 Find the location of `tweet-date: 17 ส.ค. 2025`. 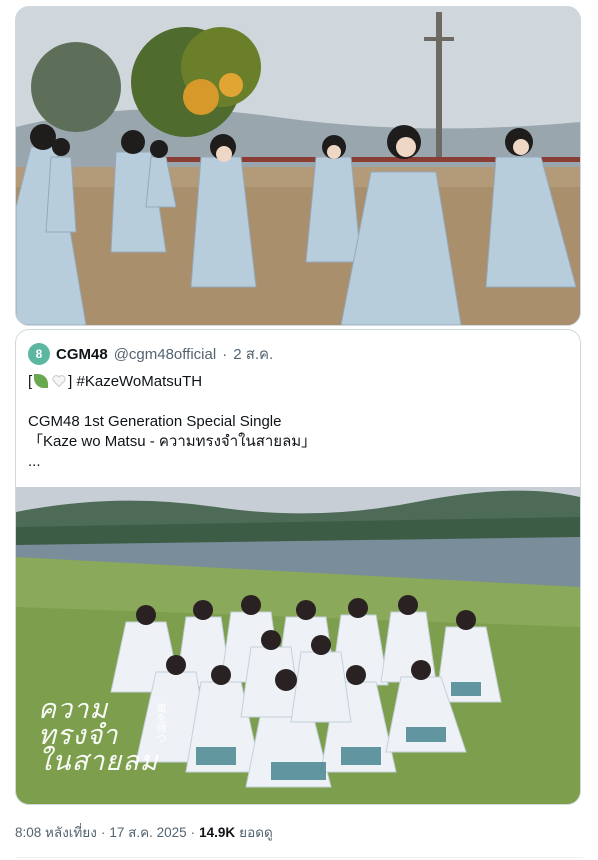

tweet-date: 17 ส.ค. 2025 is located at coordinates (147, 832).